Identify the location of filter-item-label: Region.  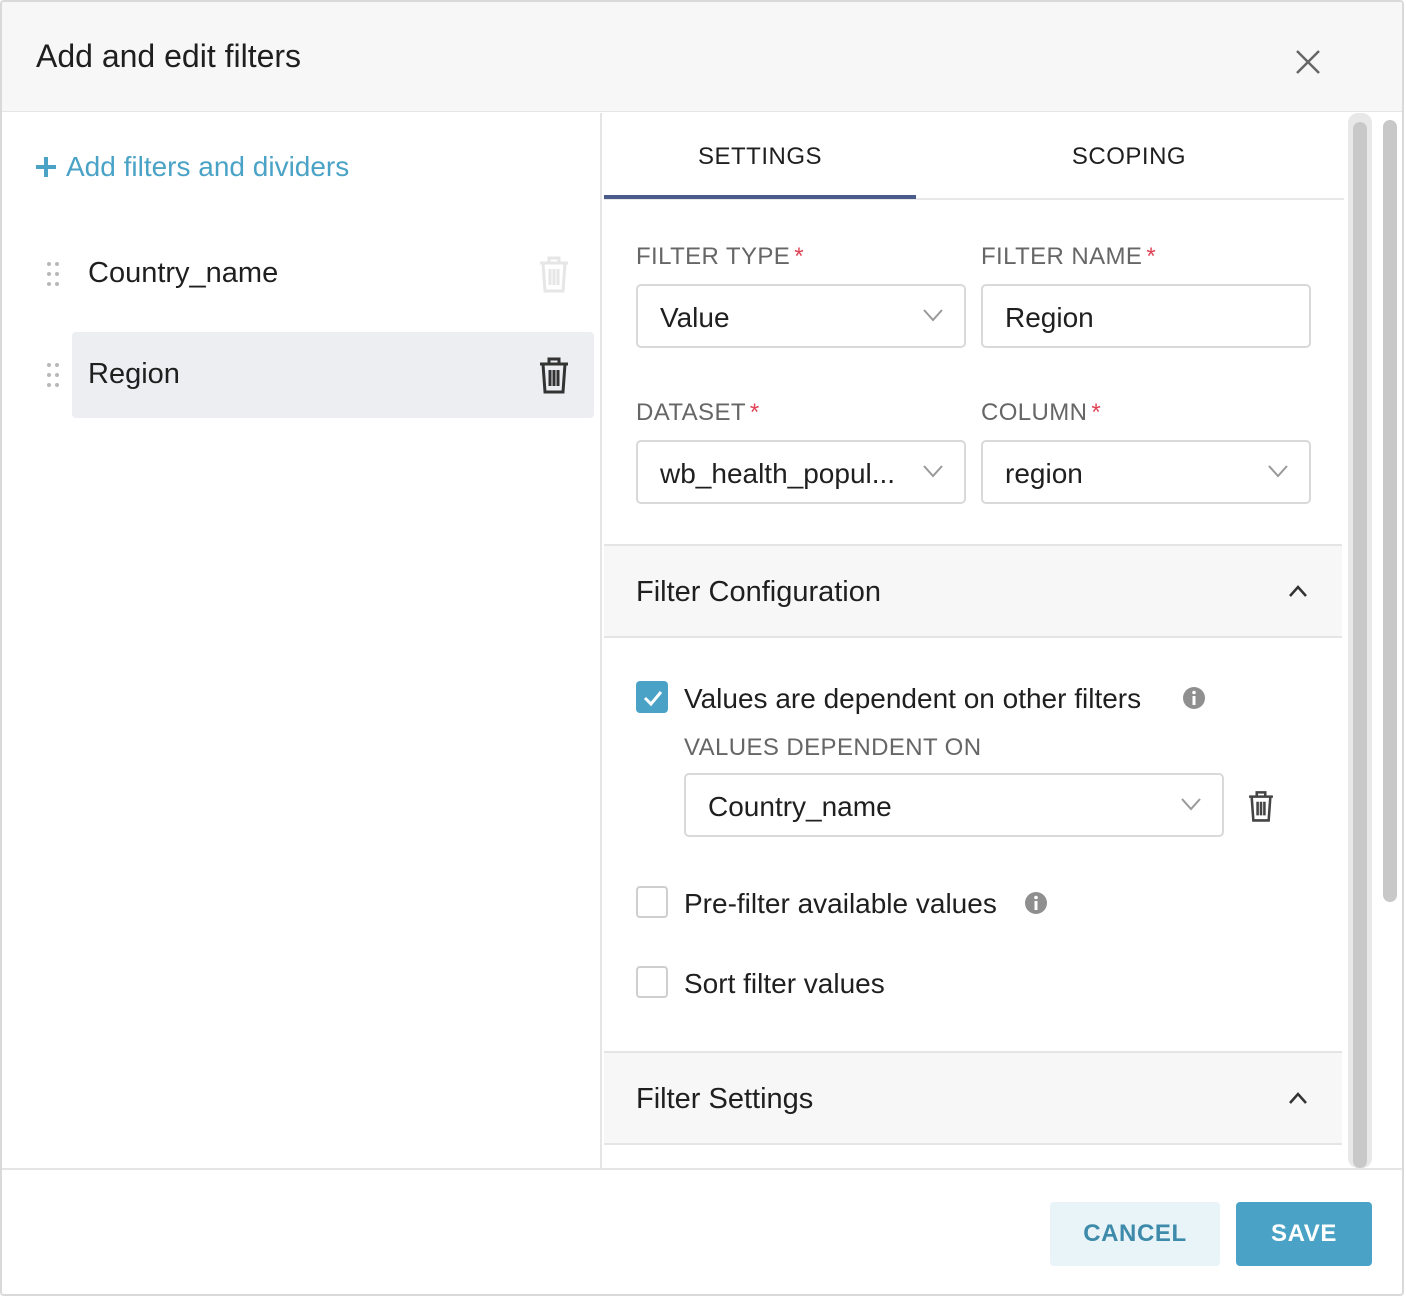
(134, 374).